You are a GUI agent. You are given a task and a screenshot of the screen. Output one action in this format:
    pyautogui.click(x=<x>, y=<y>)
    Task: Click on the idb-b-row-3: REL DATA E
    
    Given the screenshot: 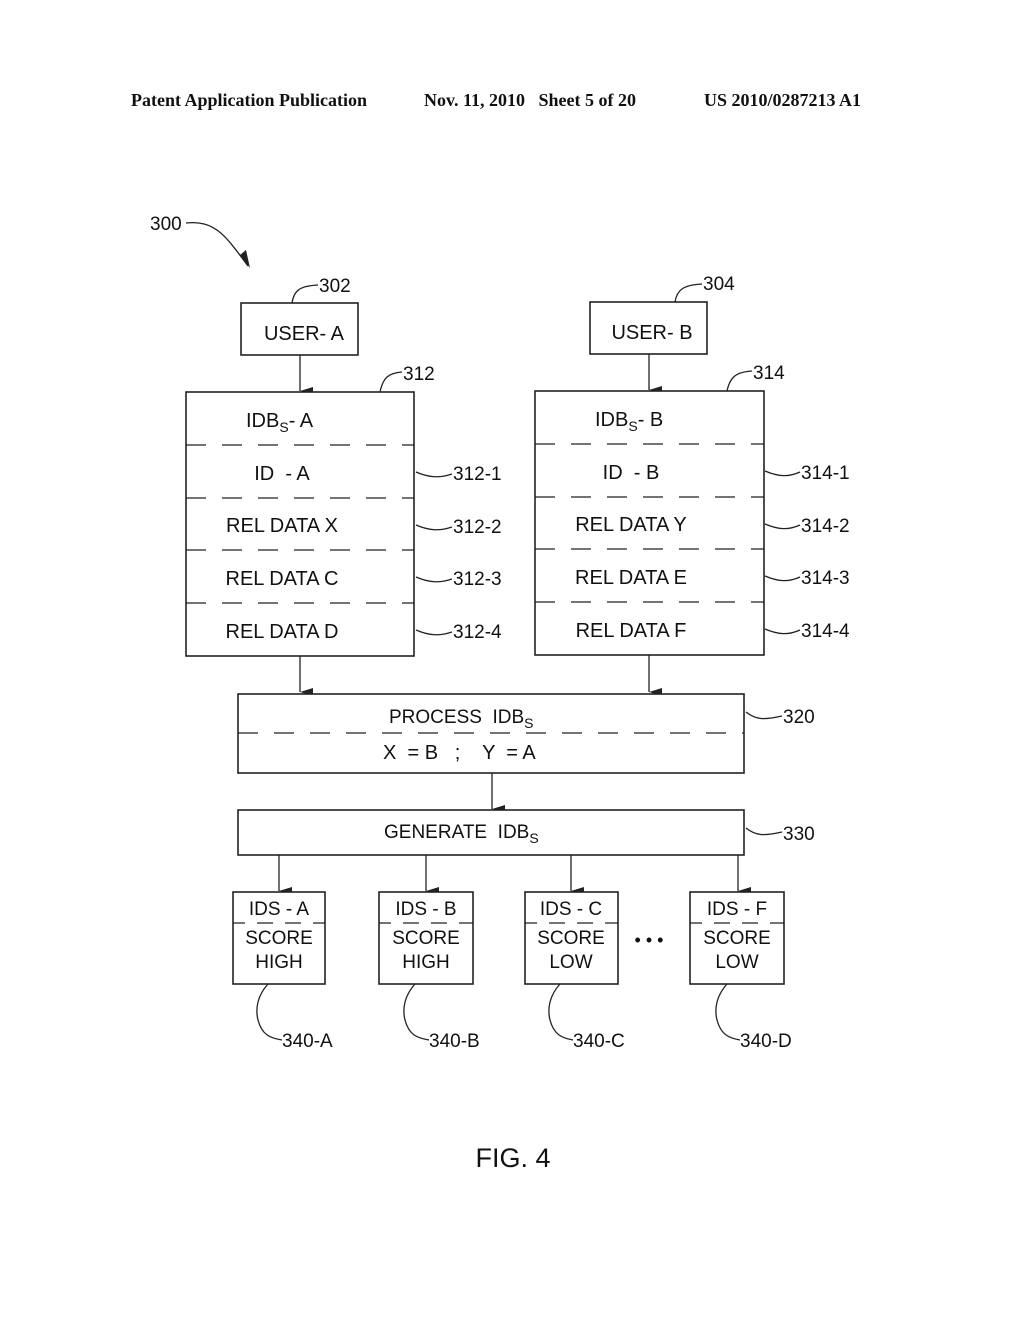 What is the action you would take?
    pyautogui.click(x=631, y=578)
    